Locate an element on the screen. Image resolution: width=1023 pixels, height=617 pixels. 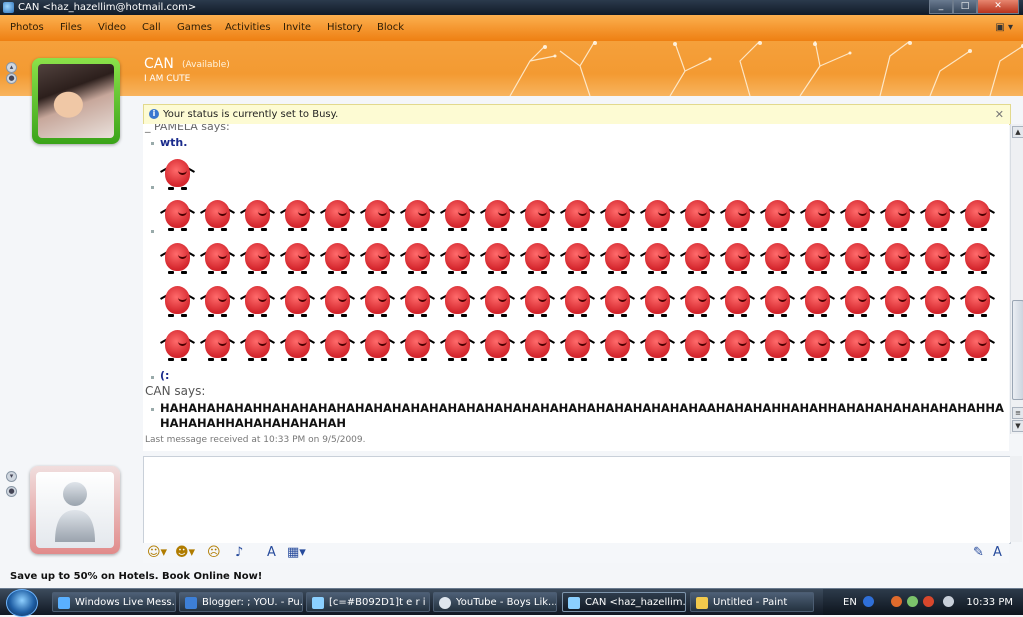
emoticon-picker-icon: ☺▾ is located at coordinates (157, 552).